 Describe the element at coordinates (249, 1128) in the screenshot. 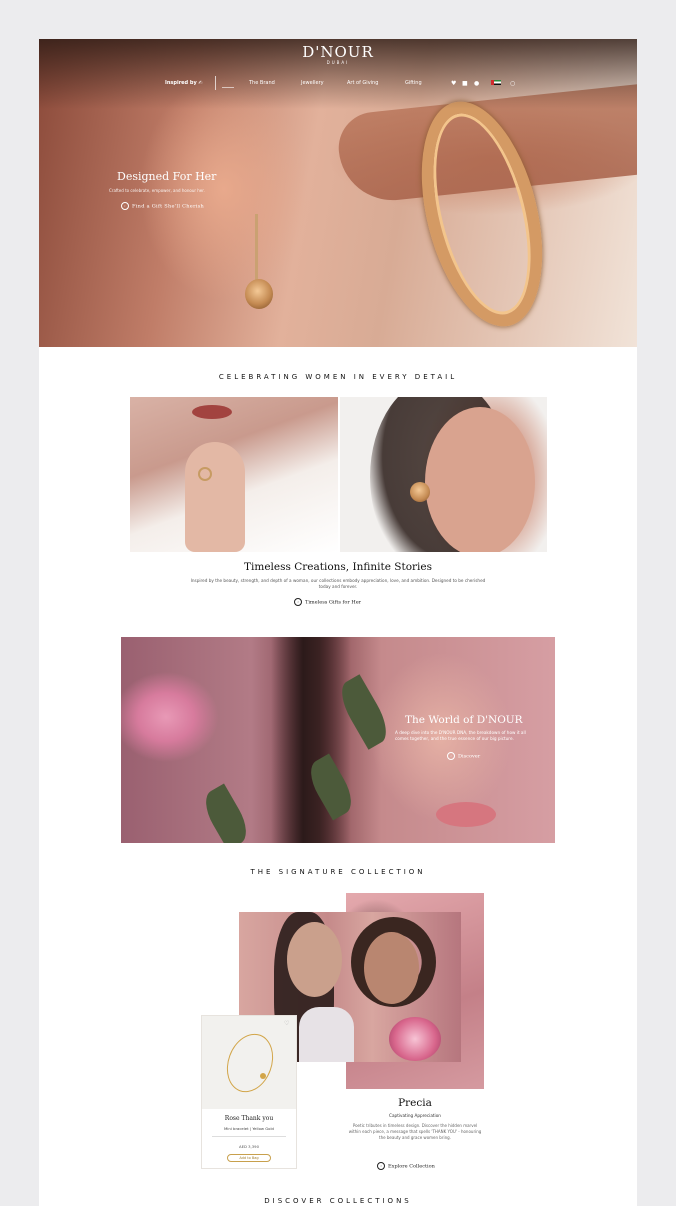

I see `product-meta: Mini bracelet | Yellow Gold` at that location.